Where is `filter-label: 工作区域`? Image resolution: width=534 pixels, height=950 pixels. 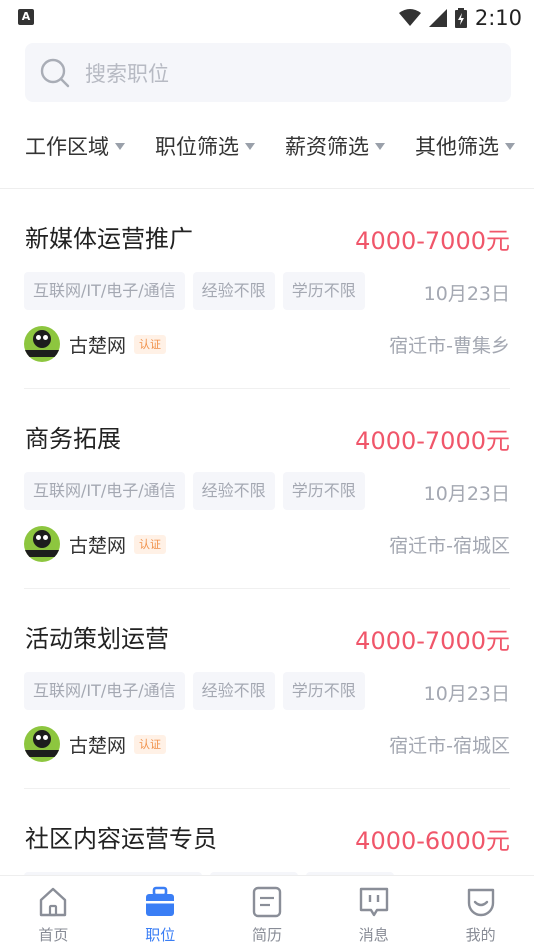
filter-label: 工作区域 is located at coordinates (67, 147).